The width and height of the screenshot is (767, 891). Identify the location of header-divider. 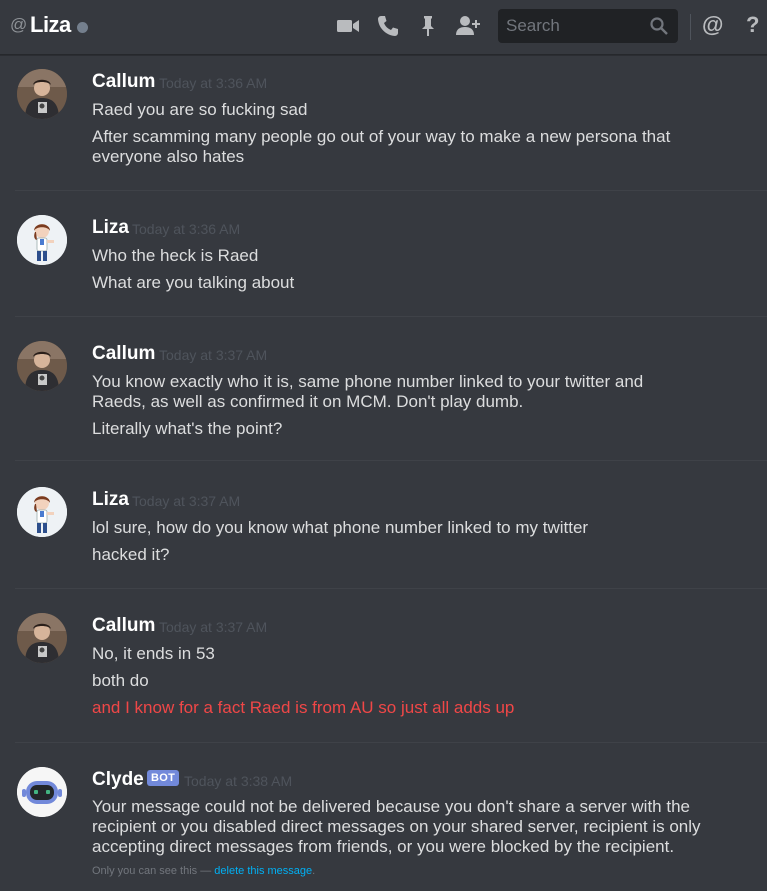
(690, 27).